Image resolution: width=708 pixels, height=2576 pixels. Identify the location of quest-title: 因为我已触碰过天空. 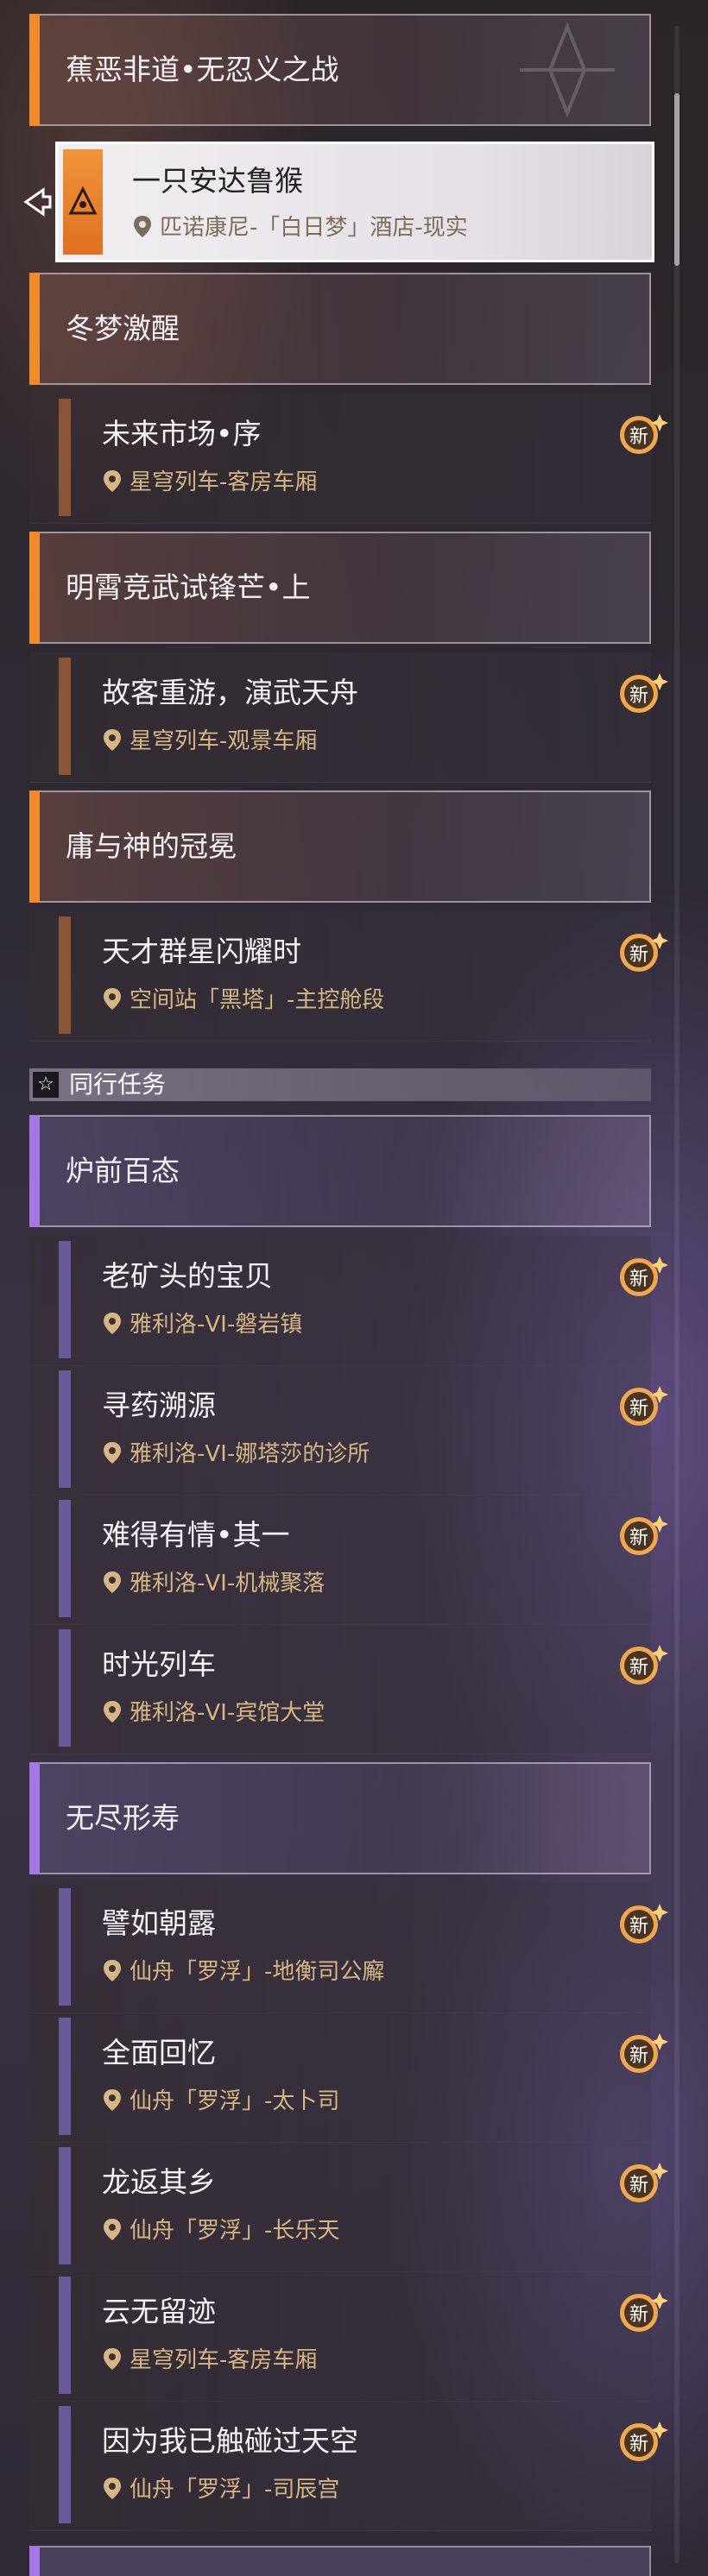
(230, 2441).